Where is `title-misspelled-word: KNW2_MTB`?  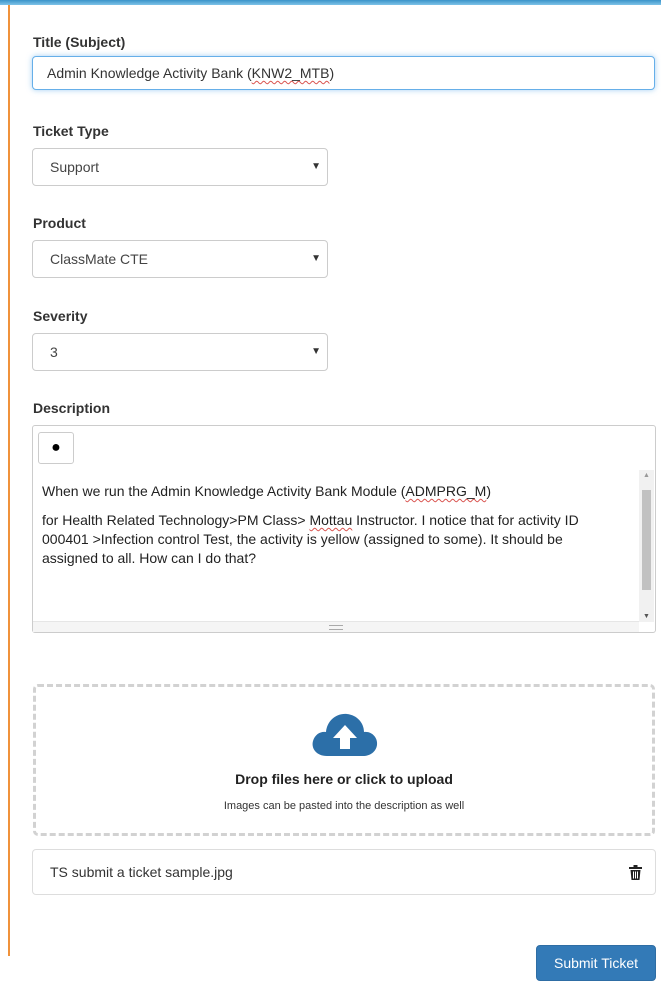
title-misspelled-word: KNW2_MTB is located at coordinates (290, 73).